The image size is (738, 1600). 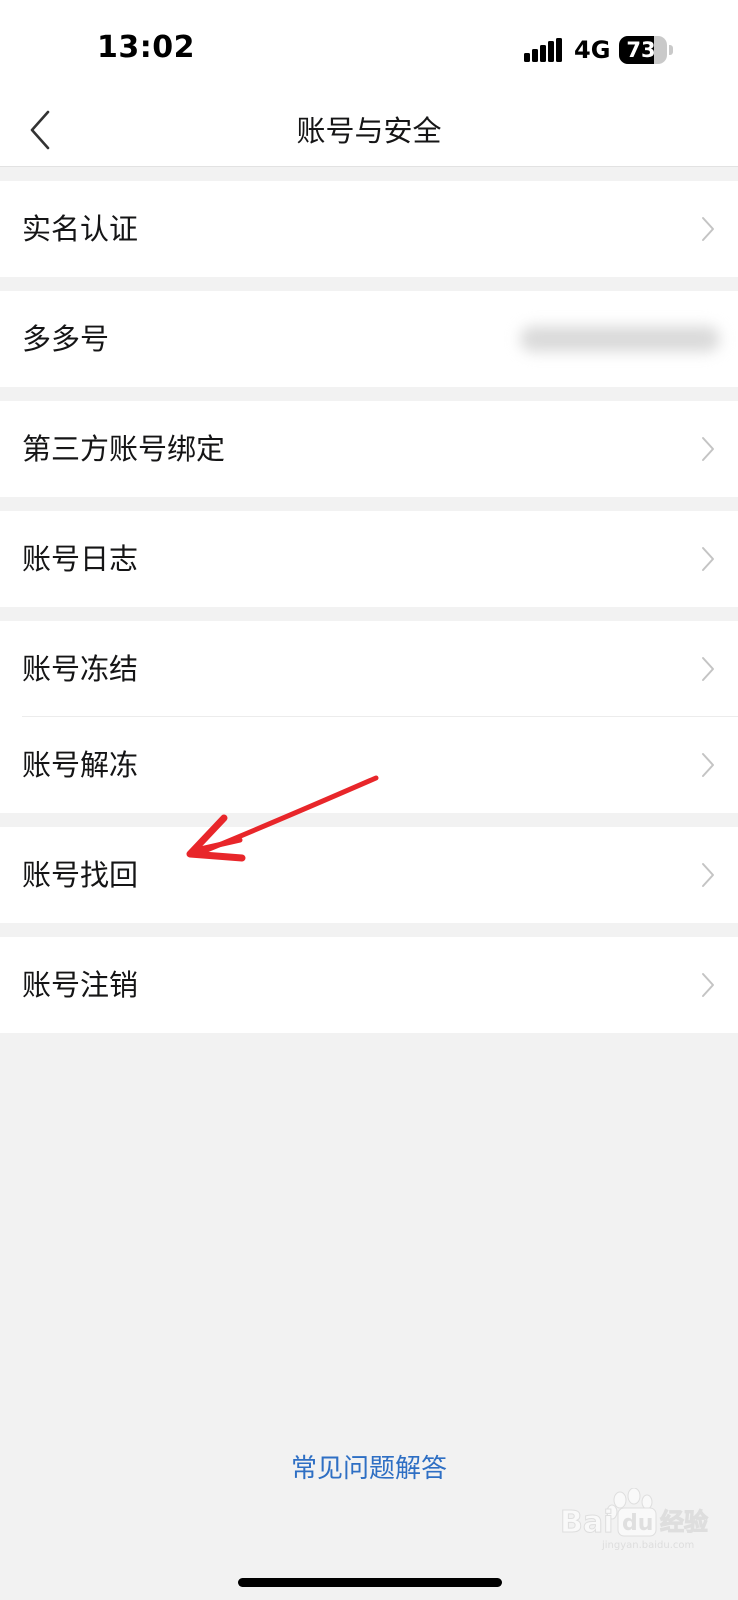 What do you see at coordinates (80, 669) in the screenshot?
I see `menu-item-label: 账号冻结` at bounding box center [80, 669].